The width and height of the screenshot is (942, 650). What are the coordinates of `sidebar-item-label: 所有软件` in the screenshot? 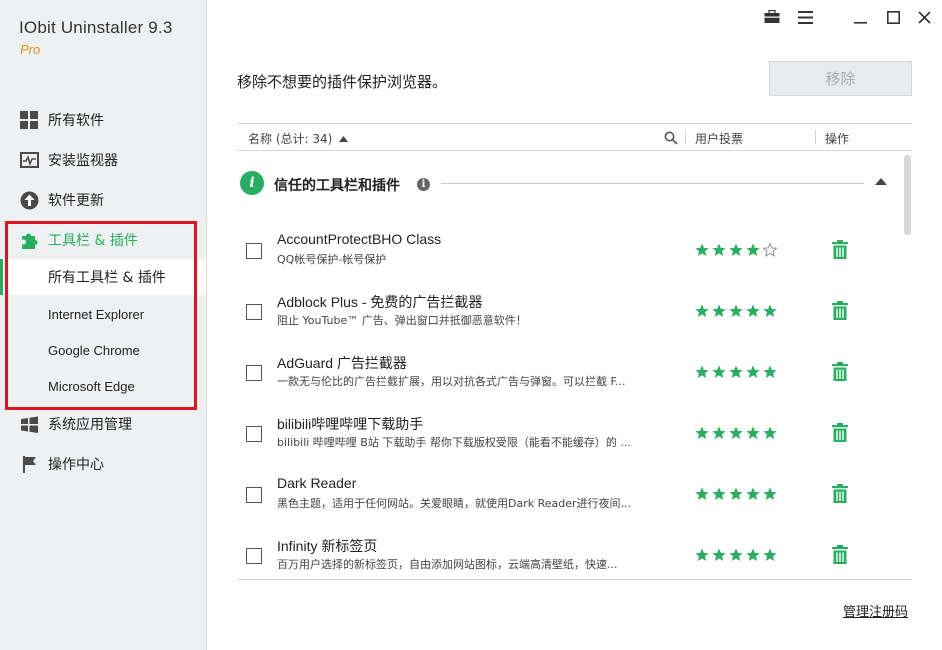 It's located at (76, 121).